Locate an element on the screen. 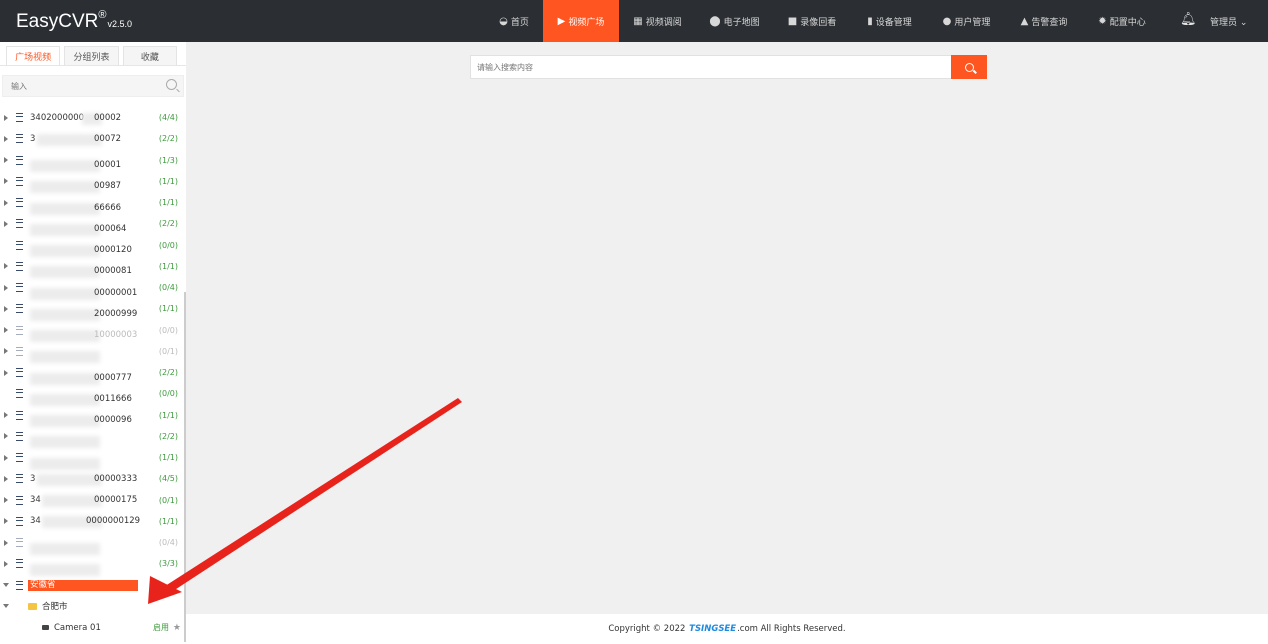  brand-logo-text: TSINGSEE is located at coordinates (712, 629).